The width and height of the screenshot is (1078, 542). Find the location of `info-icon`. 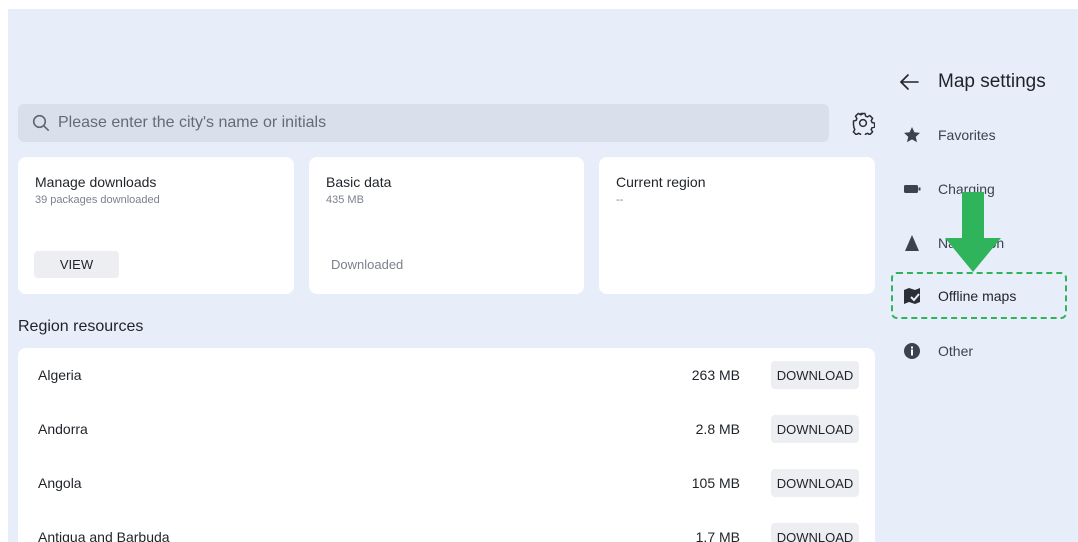

info-icon is located at coordinates (912, 351).